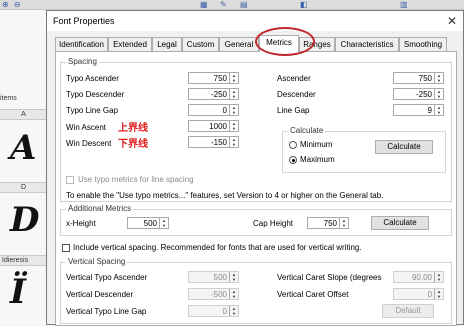  I want to click on maximum-label: Maximum, so click(317, 159).